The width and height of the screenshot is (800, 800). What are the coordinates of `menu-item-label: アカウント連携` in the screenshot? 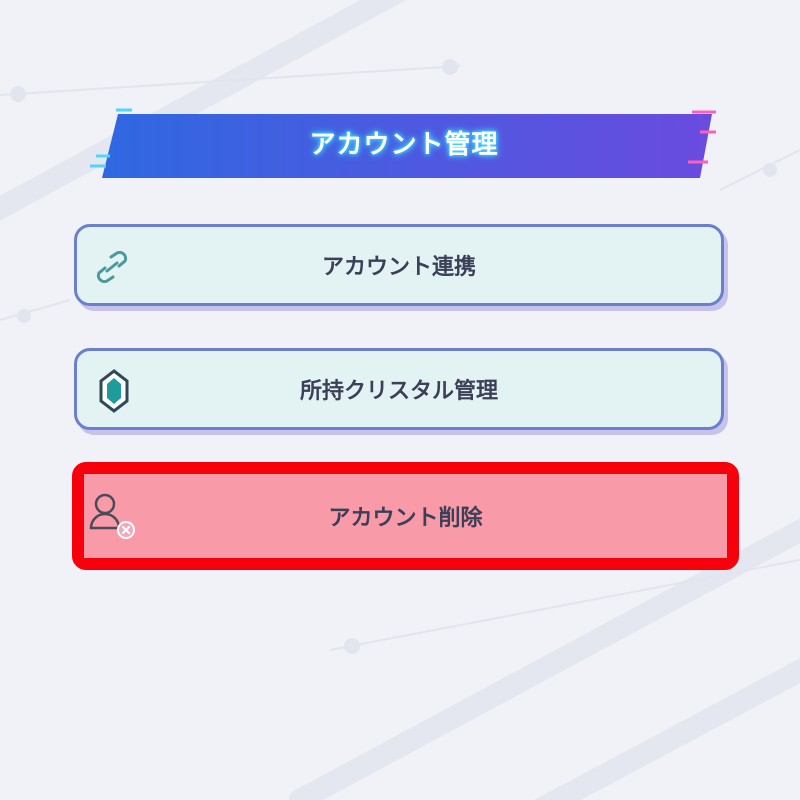 It's located at (398, 267).